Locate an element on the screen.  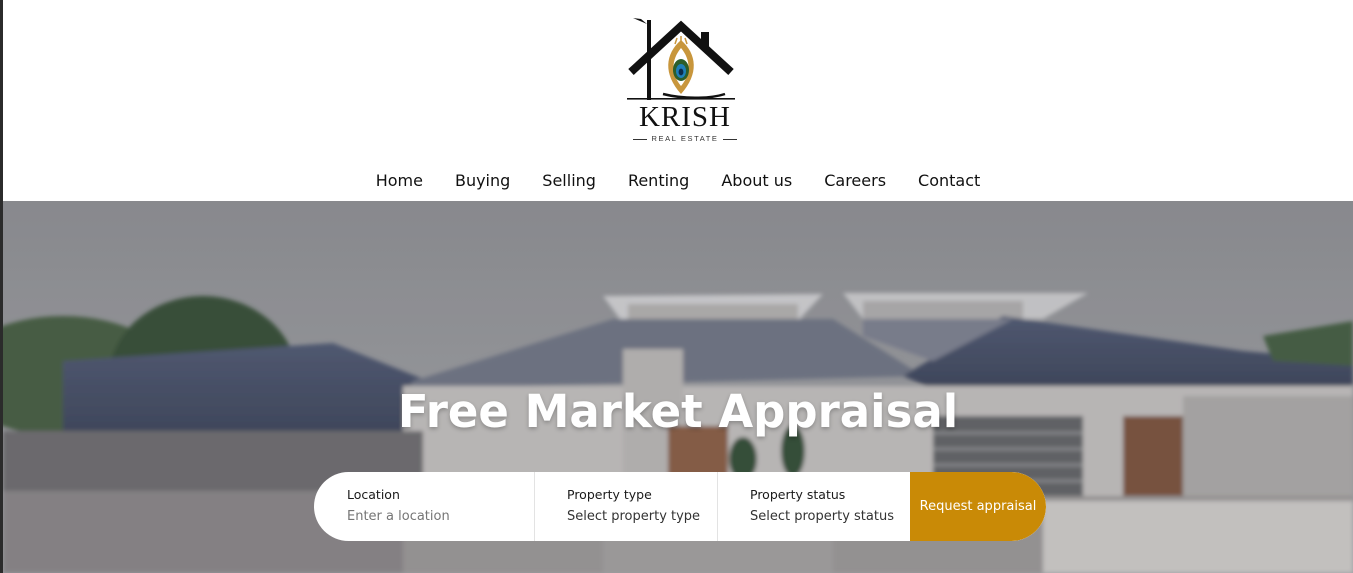
location-input is located at coordinates (437, 516).